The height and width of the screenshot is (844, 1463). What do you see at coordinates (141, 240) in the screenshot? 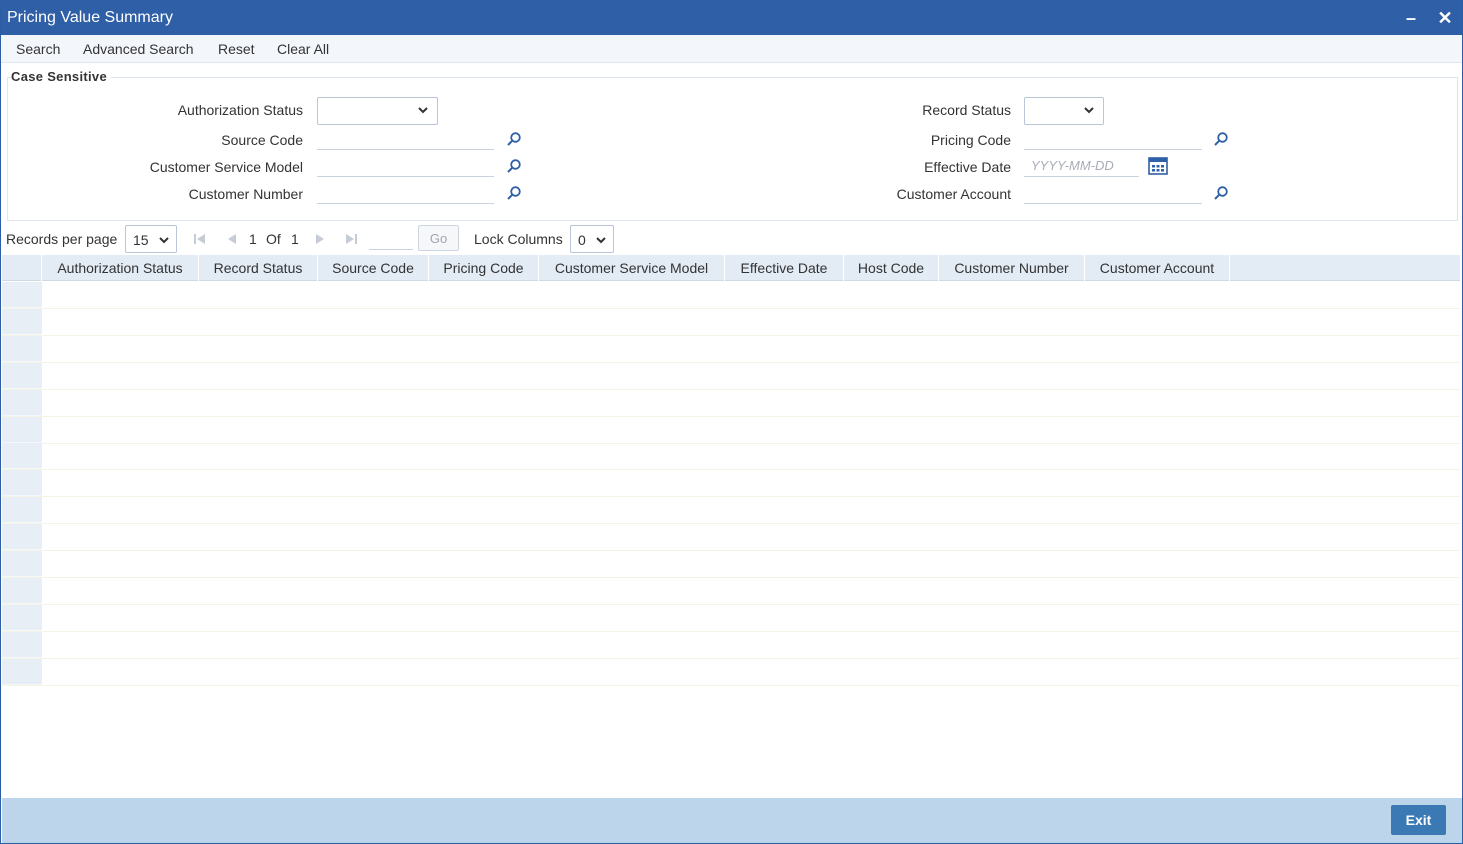
I see `records-per-page-value: 15` at bounding box center [141, 240].